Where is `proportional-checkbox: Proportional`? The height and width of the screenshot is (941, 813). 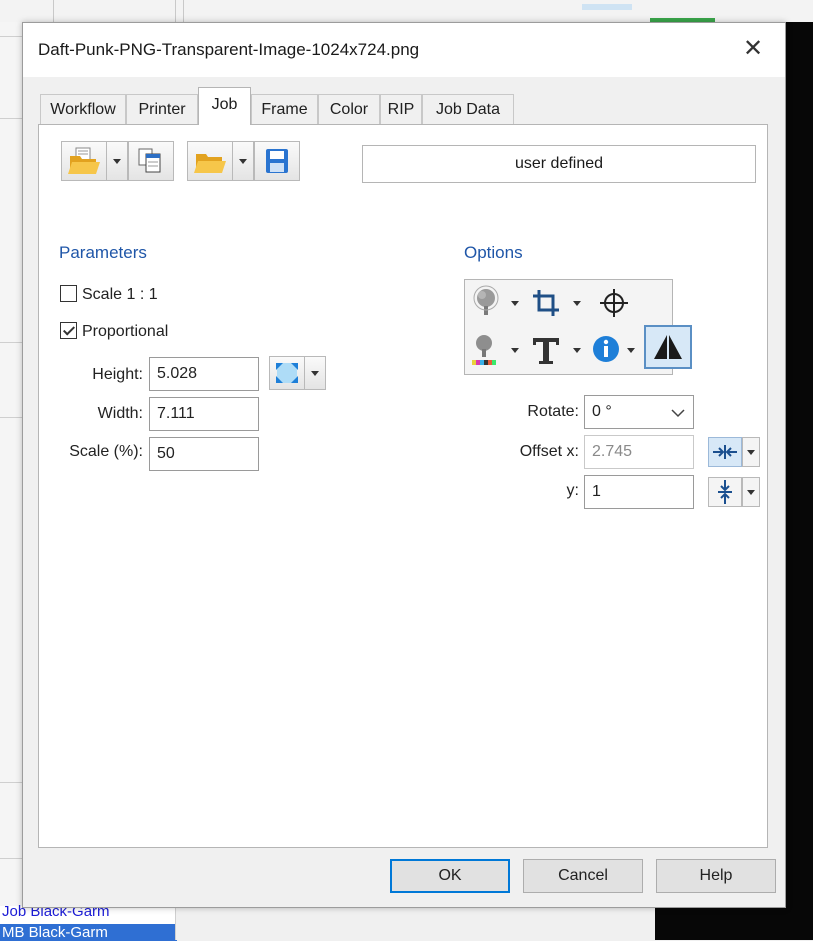 proportional-checkbox: Proportional is located at coordinates (114, 332).